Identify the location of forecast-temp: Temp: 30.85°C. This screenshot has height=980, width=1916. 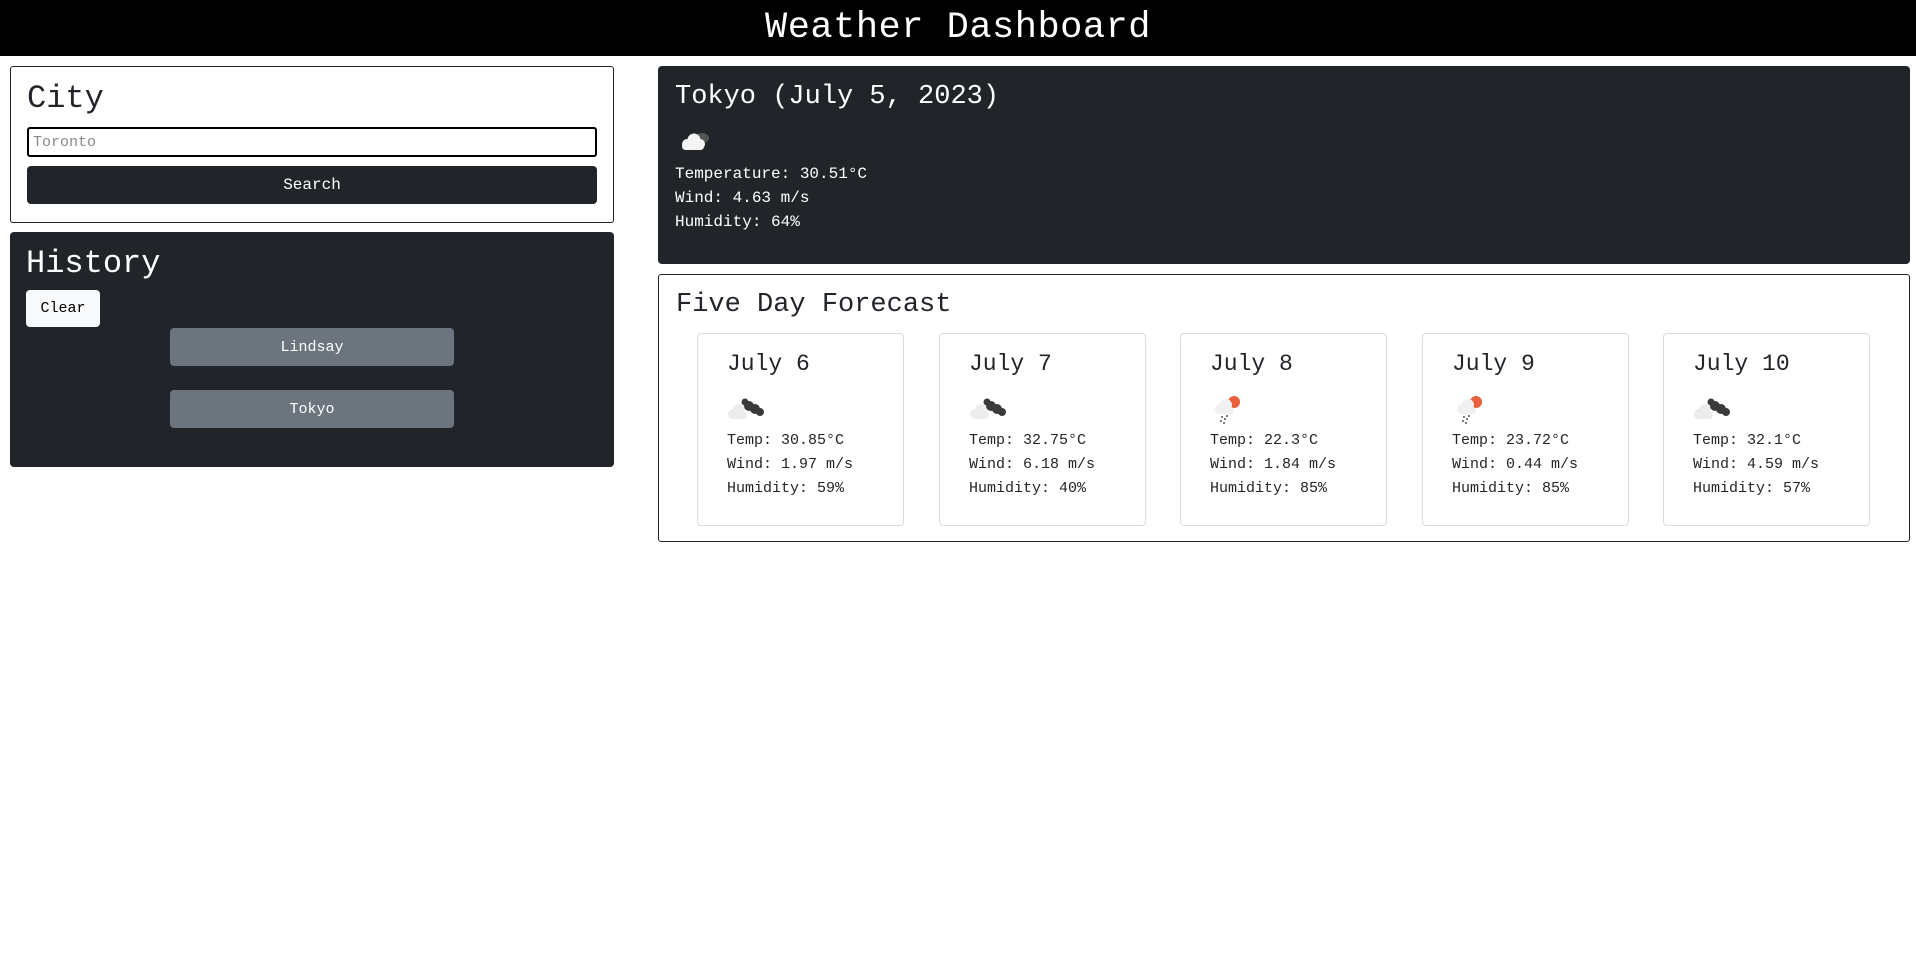
(786, 440).